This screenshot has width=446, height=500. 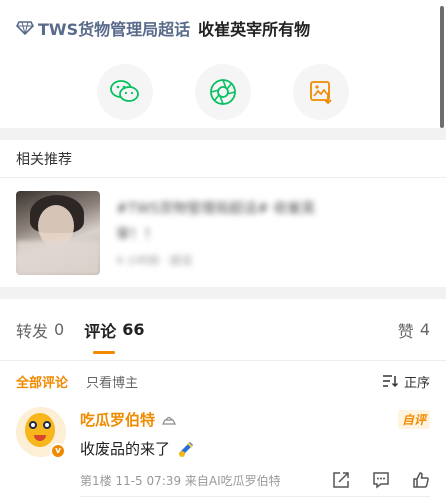 I want to click on tab-like: 赞 4, so click(x=414, y=330).